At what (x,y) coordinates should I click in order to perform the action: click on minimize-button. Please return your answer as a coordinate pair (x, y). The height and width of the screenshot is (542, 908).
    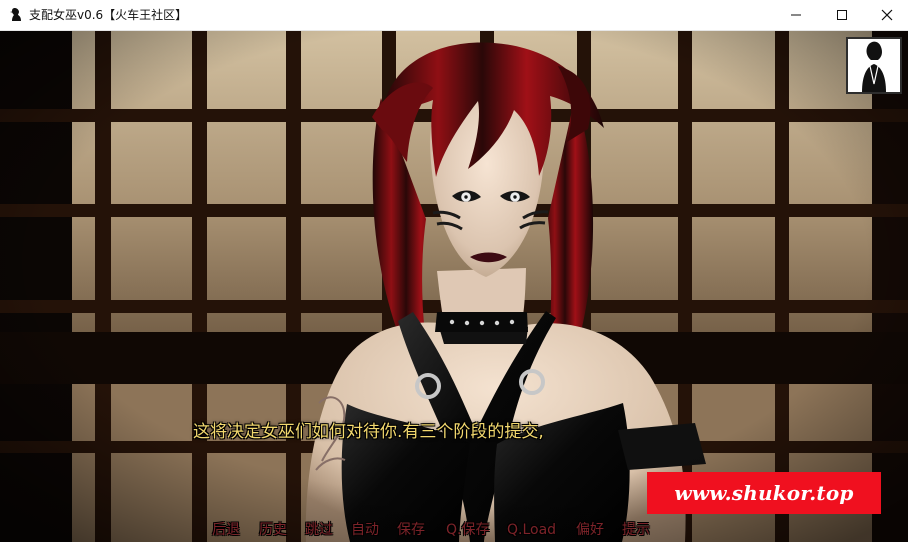
    Looking at the image, I should click on (796, 15).